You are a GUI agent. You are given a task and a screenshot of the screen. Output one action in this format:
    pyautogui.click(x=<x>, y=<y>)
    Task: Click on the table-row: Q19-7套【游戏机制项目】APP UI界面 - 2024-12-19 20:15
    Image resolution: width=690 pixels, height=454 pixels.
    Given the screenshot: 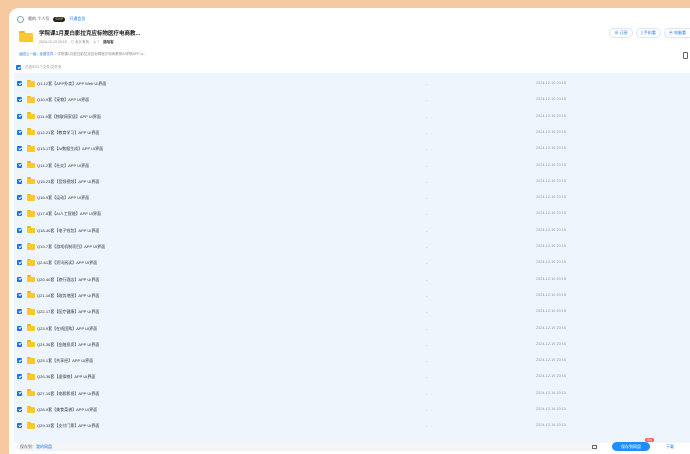 What is the action you would take?
    pyautogui.click(x=352, y=247)
    